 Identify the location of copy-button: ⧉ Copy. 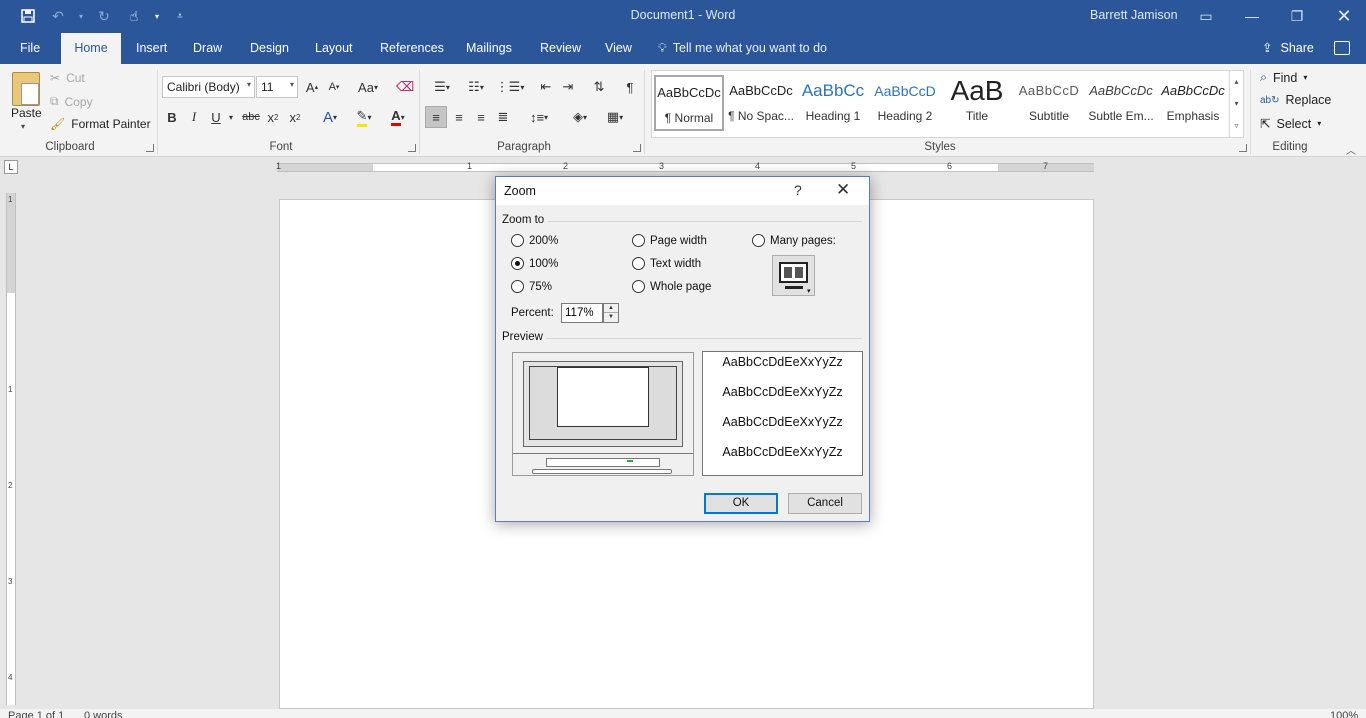
(71, 101).